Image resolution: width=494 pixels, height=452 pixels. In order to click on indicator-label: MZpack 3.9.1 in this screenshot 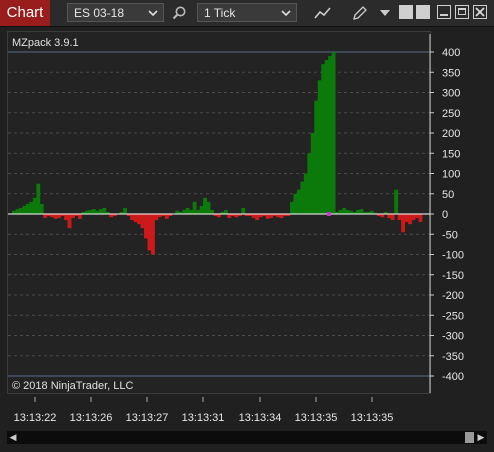, I will do `click(45, 43)`.